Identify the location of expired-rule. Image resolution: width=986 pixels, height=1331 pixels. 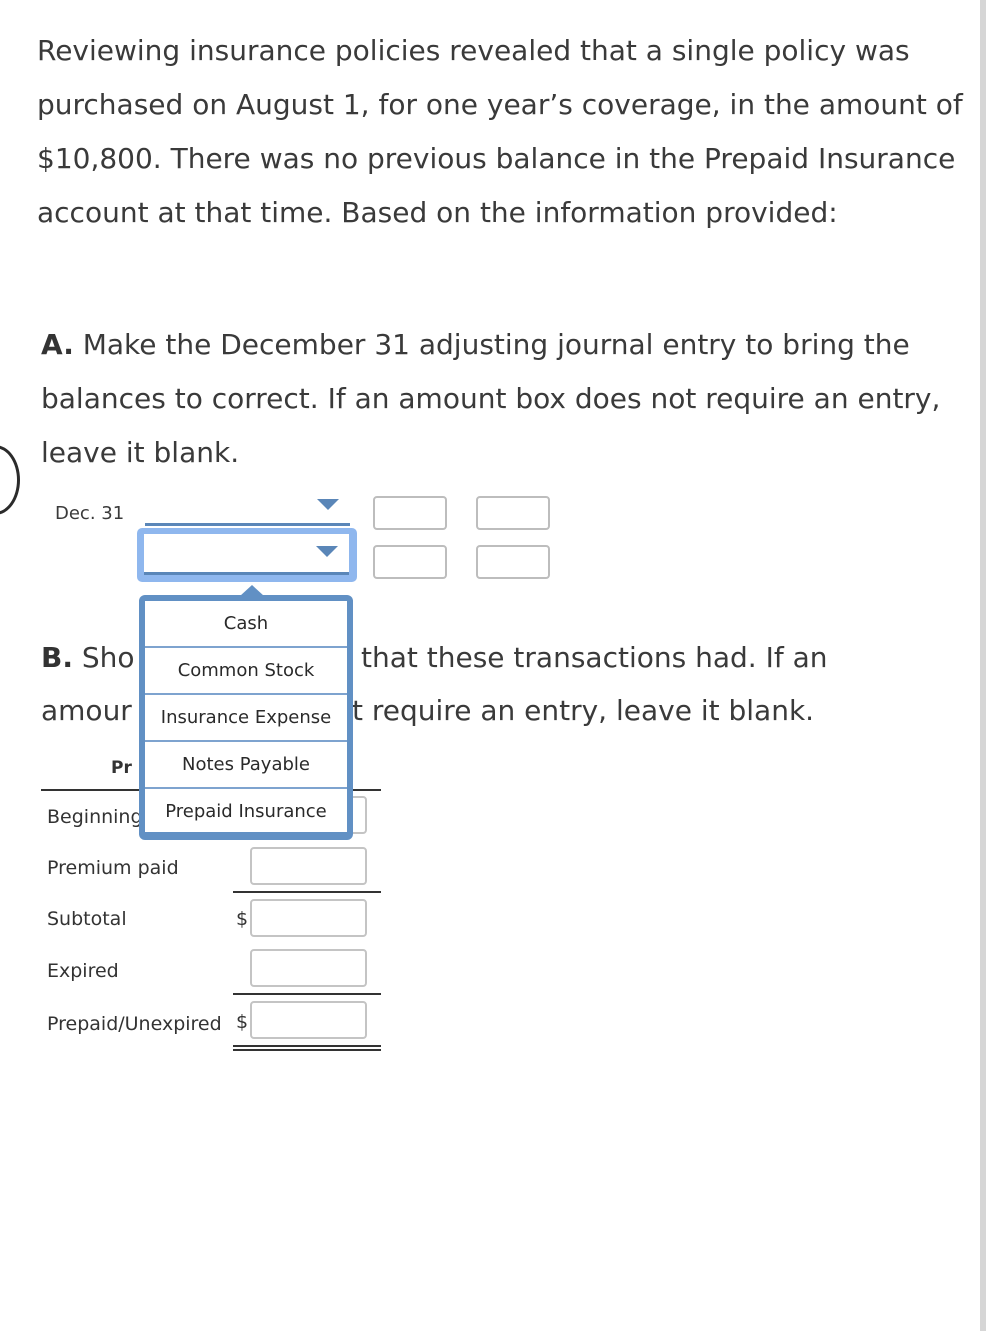
(307, 994).